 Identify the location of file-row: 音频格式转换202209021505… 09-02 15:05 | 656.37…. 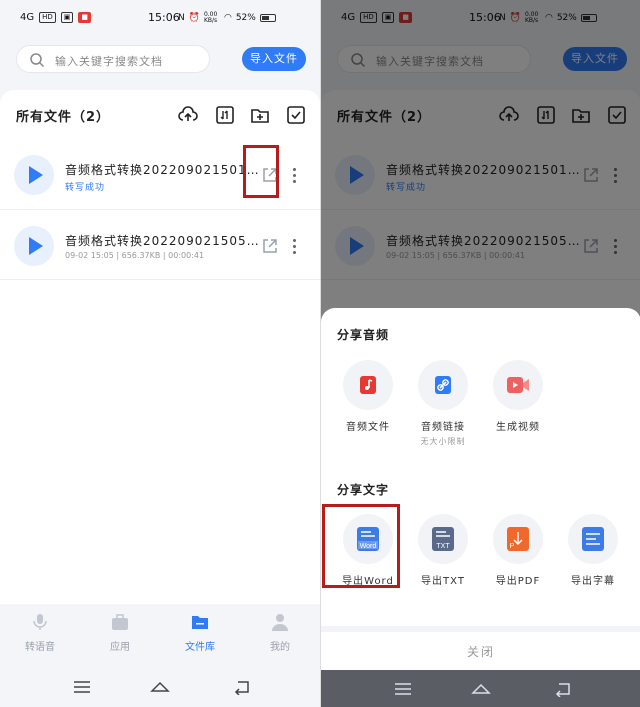
(160, 245).